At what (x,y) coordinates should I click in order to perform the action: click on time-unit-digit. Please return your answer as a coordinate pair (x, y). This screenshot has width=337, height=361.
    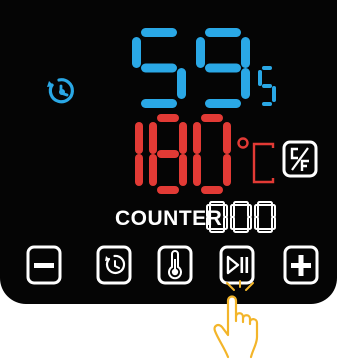
    Looking at the image, I should click on (267, 86).